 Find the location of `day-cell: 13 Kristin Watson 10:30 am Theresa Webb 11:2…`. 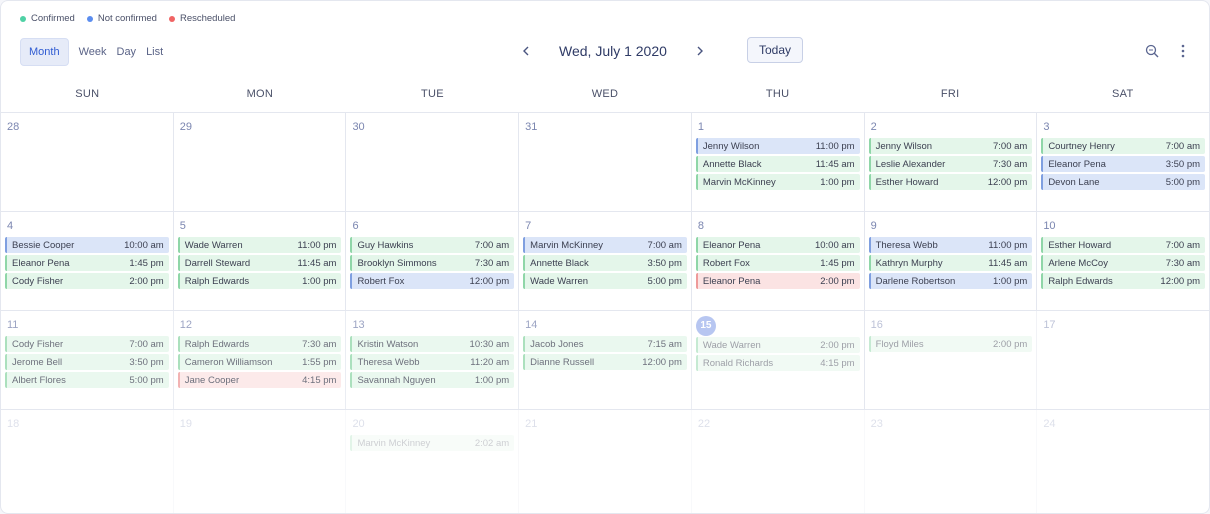

day-cell: 13 Kristin Watson 10:30 am Theresa Webb 11:2… is located at coordinates (433, 360).